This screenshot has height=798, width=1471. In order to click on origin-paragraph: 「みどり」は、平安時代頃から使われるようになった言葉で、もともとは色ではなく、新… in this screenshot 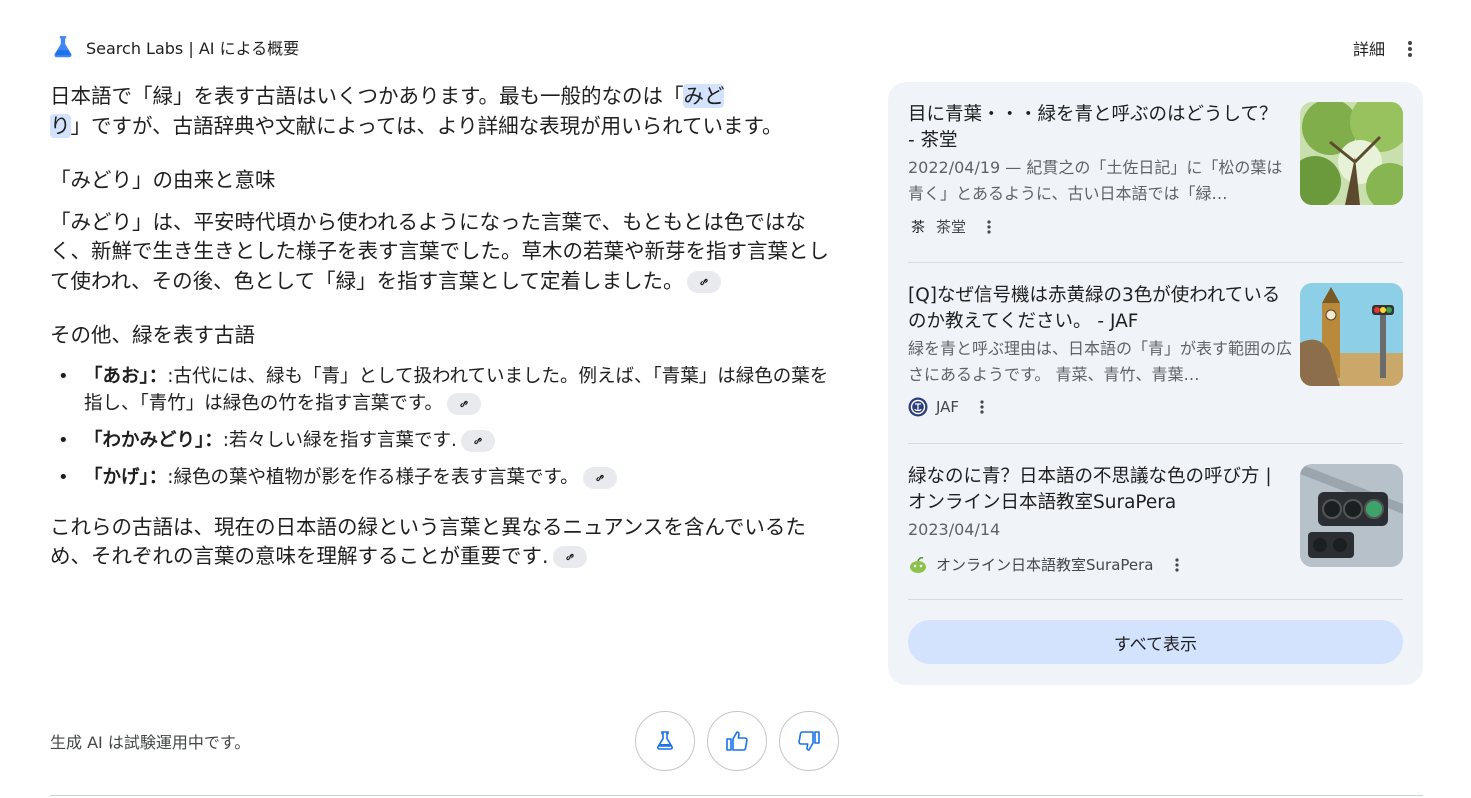, I will do `click(442, 252)`.